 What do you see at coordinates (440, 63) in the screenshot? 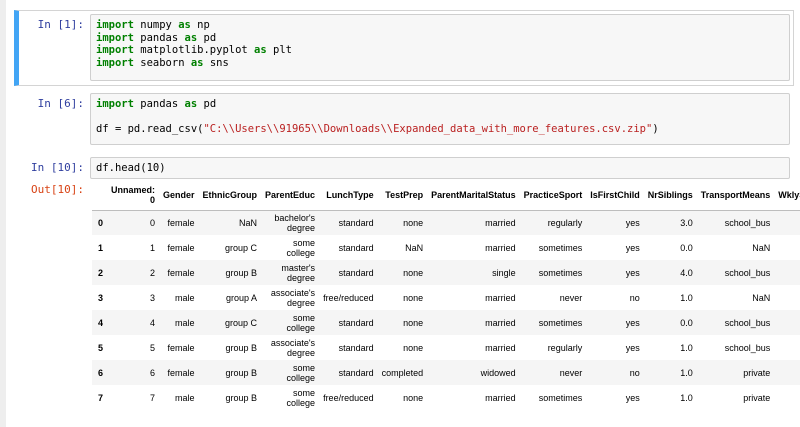
I see `code-line: import seaborn as sns` at bounding box center [440, 63].